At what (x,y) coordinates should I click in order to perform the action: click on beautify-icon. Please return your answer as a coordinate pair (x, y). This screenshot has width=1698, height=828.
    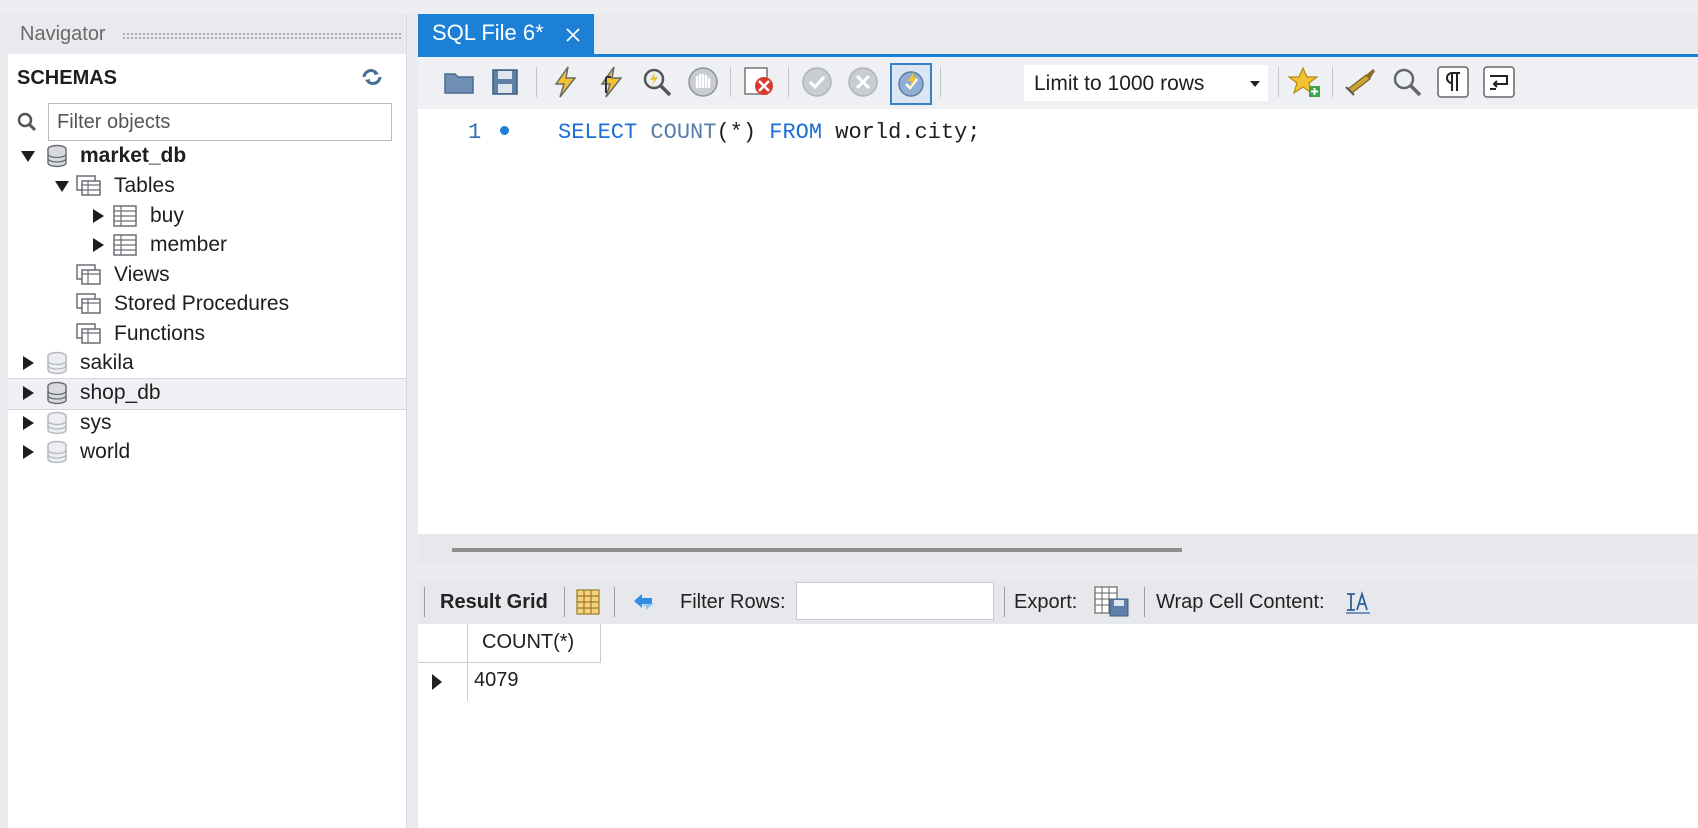
    Looking at the image, I should click on (1361, 82).